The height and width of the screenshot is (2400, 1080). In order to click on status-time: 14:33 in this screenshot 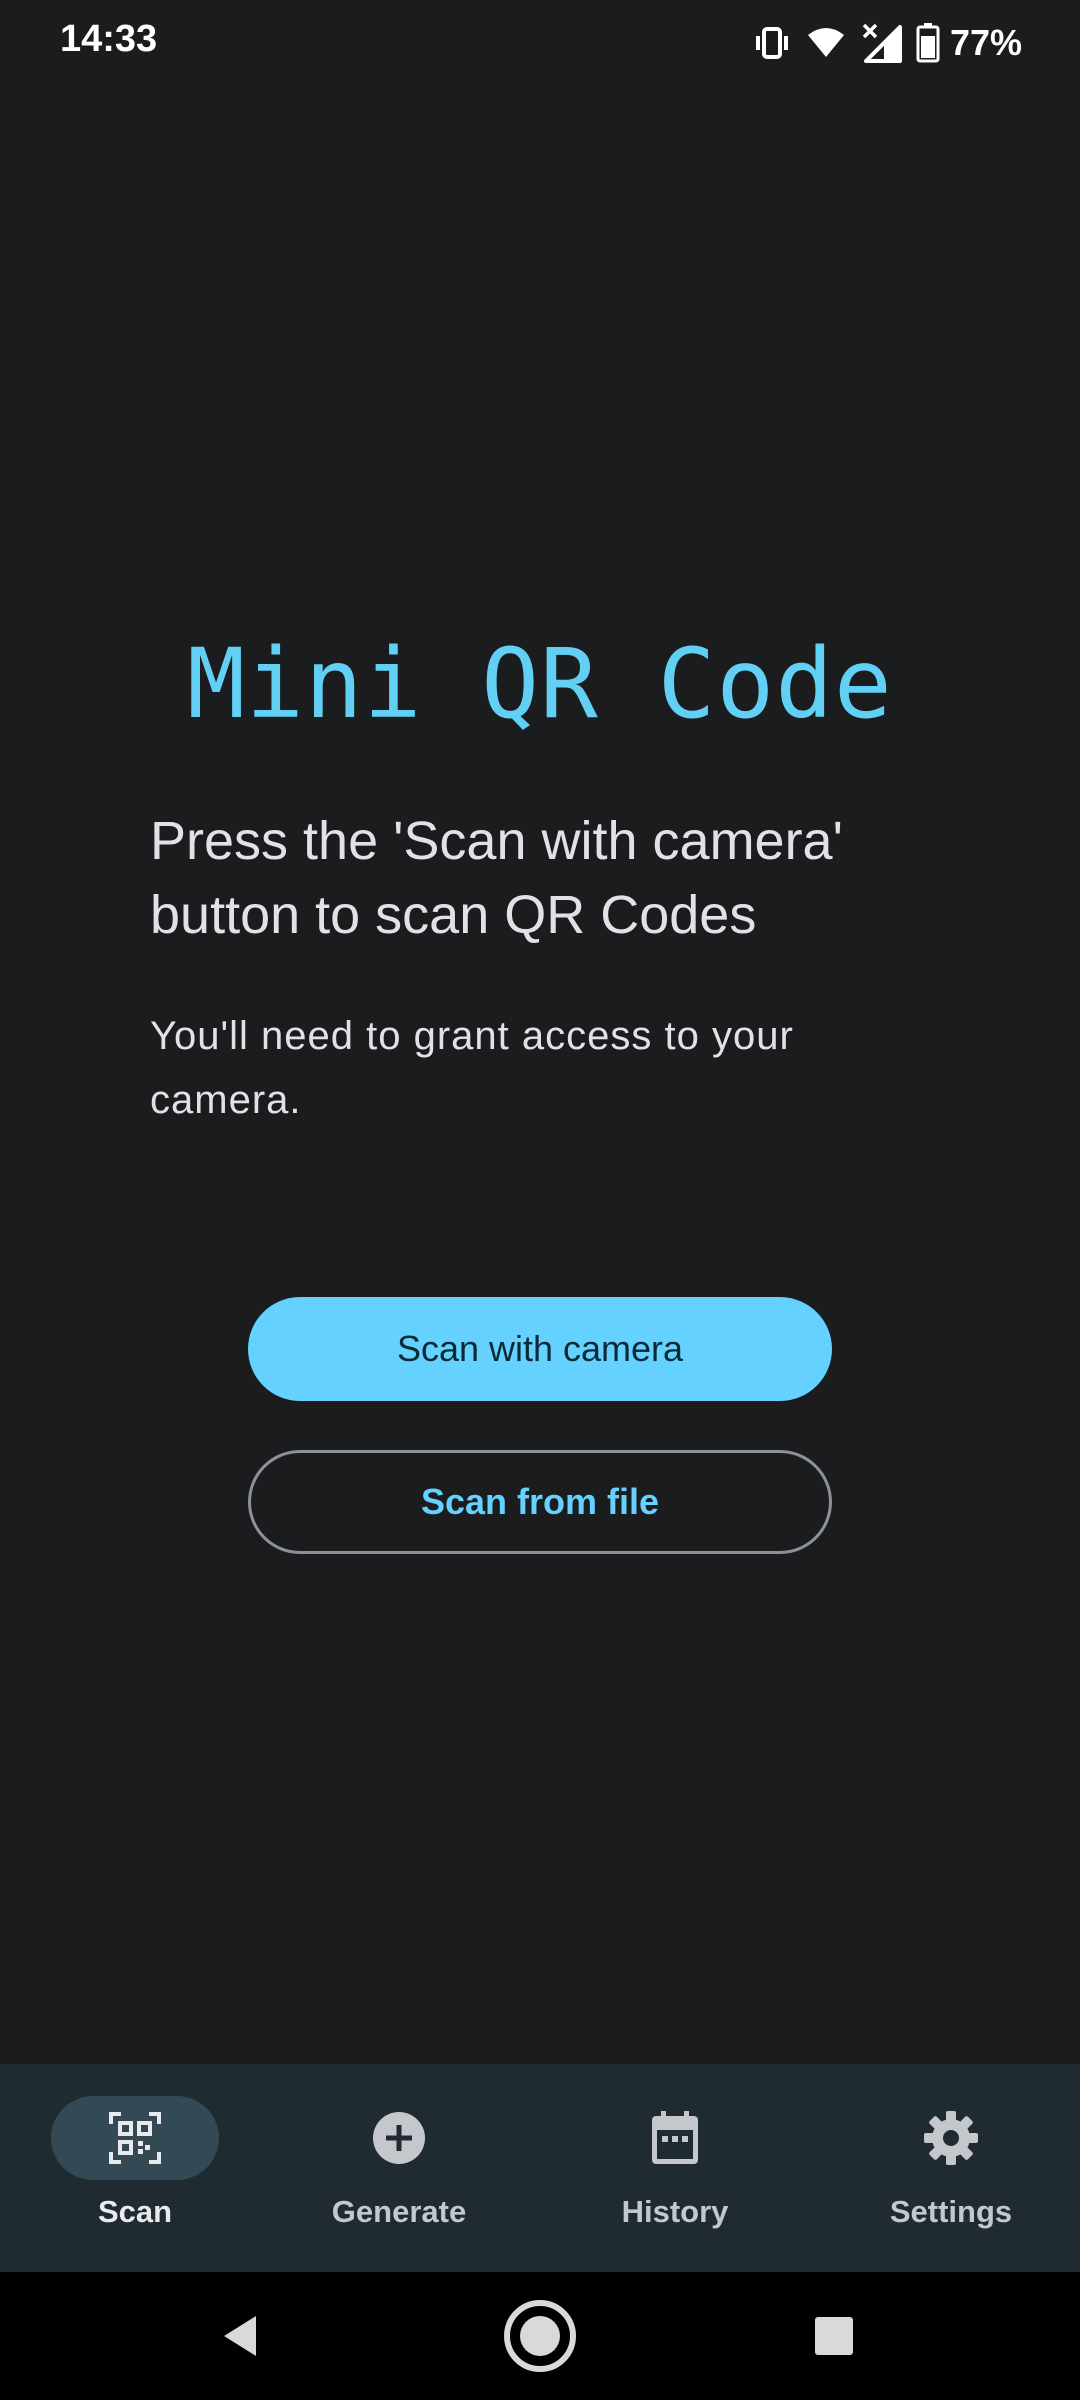, I will do `click(109, 39)`.